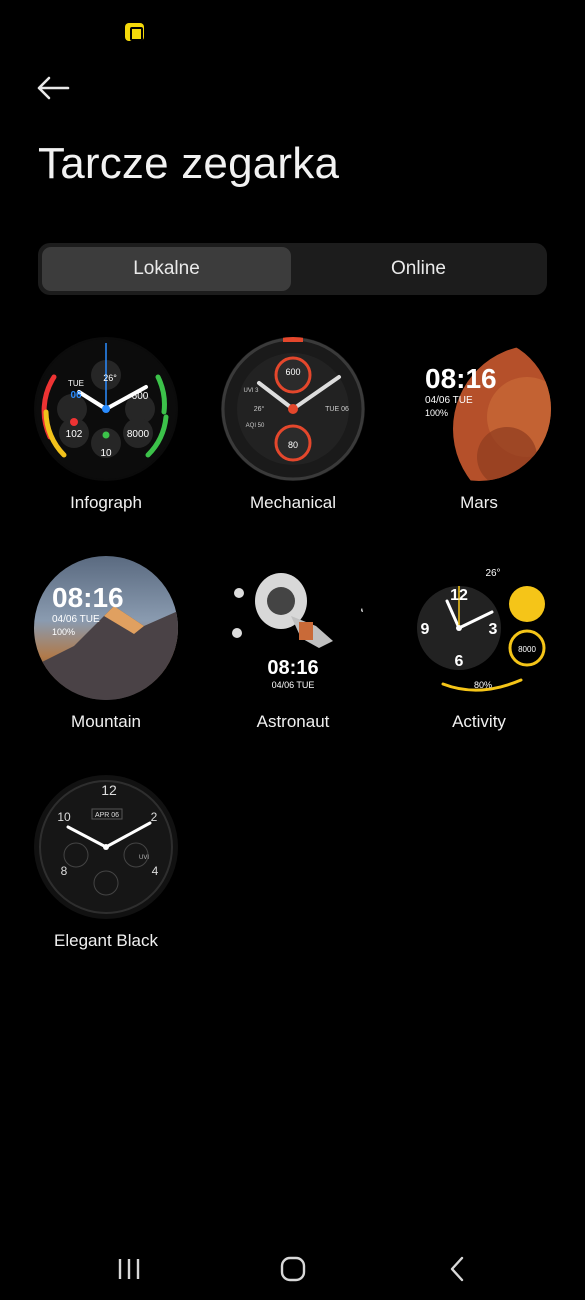 This screenshot has height=1300, width=585. What do you see at coordinates (155, 871) in the screenshot?
I see `face-hour-4: 4` at bounding box center [155, 871].